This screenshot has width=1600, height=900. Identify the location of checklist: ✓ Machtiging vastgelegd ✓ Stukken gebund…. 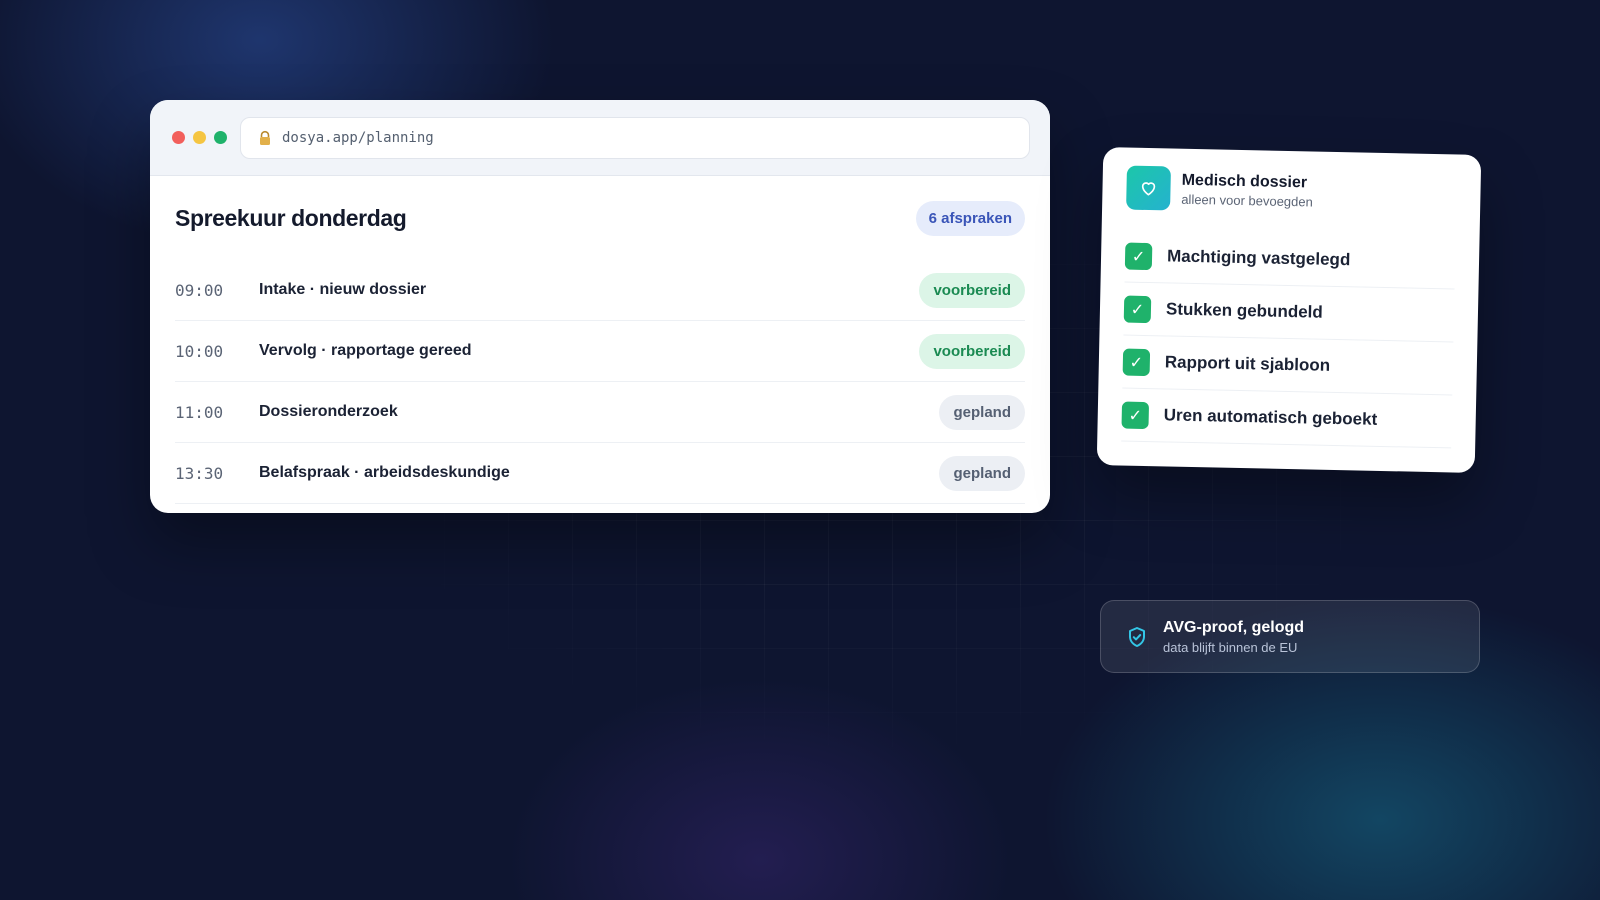
(1288, 339).